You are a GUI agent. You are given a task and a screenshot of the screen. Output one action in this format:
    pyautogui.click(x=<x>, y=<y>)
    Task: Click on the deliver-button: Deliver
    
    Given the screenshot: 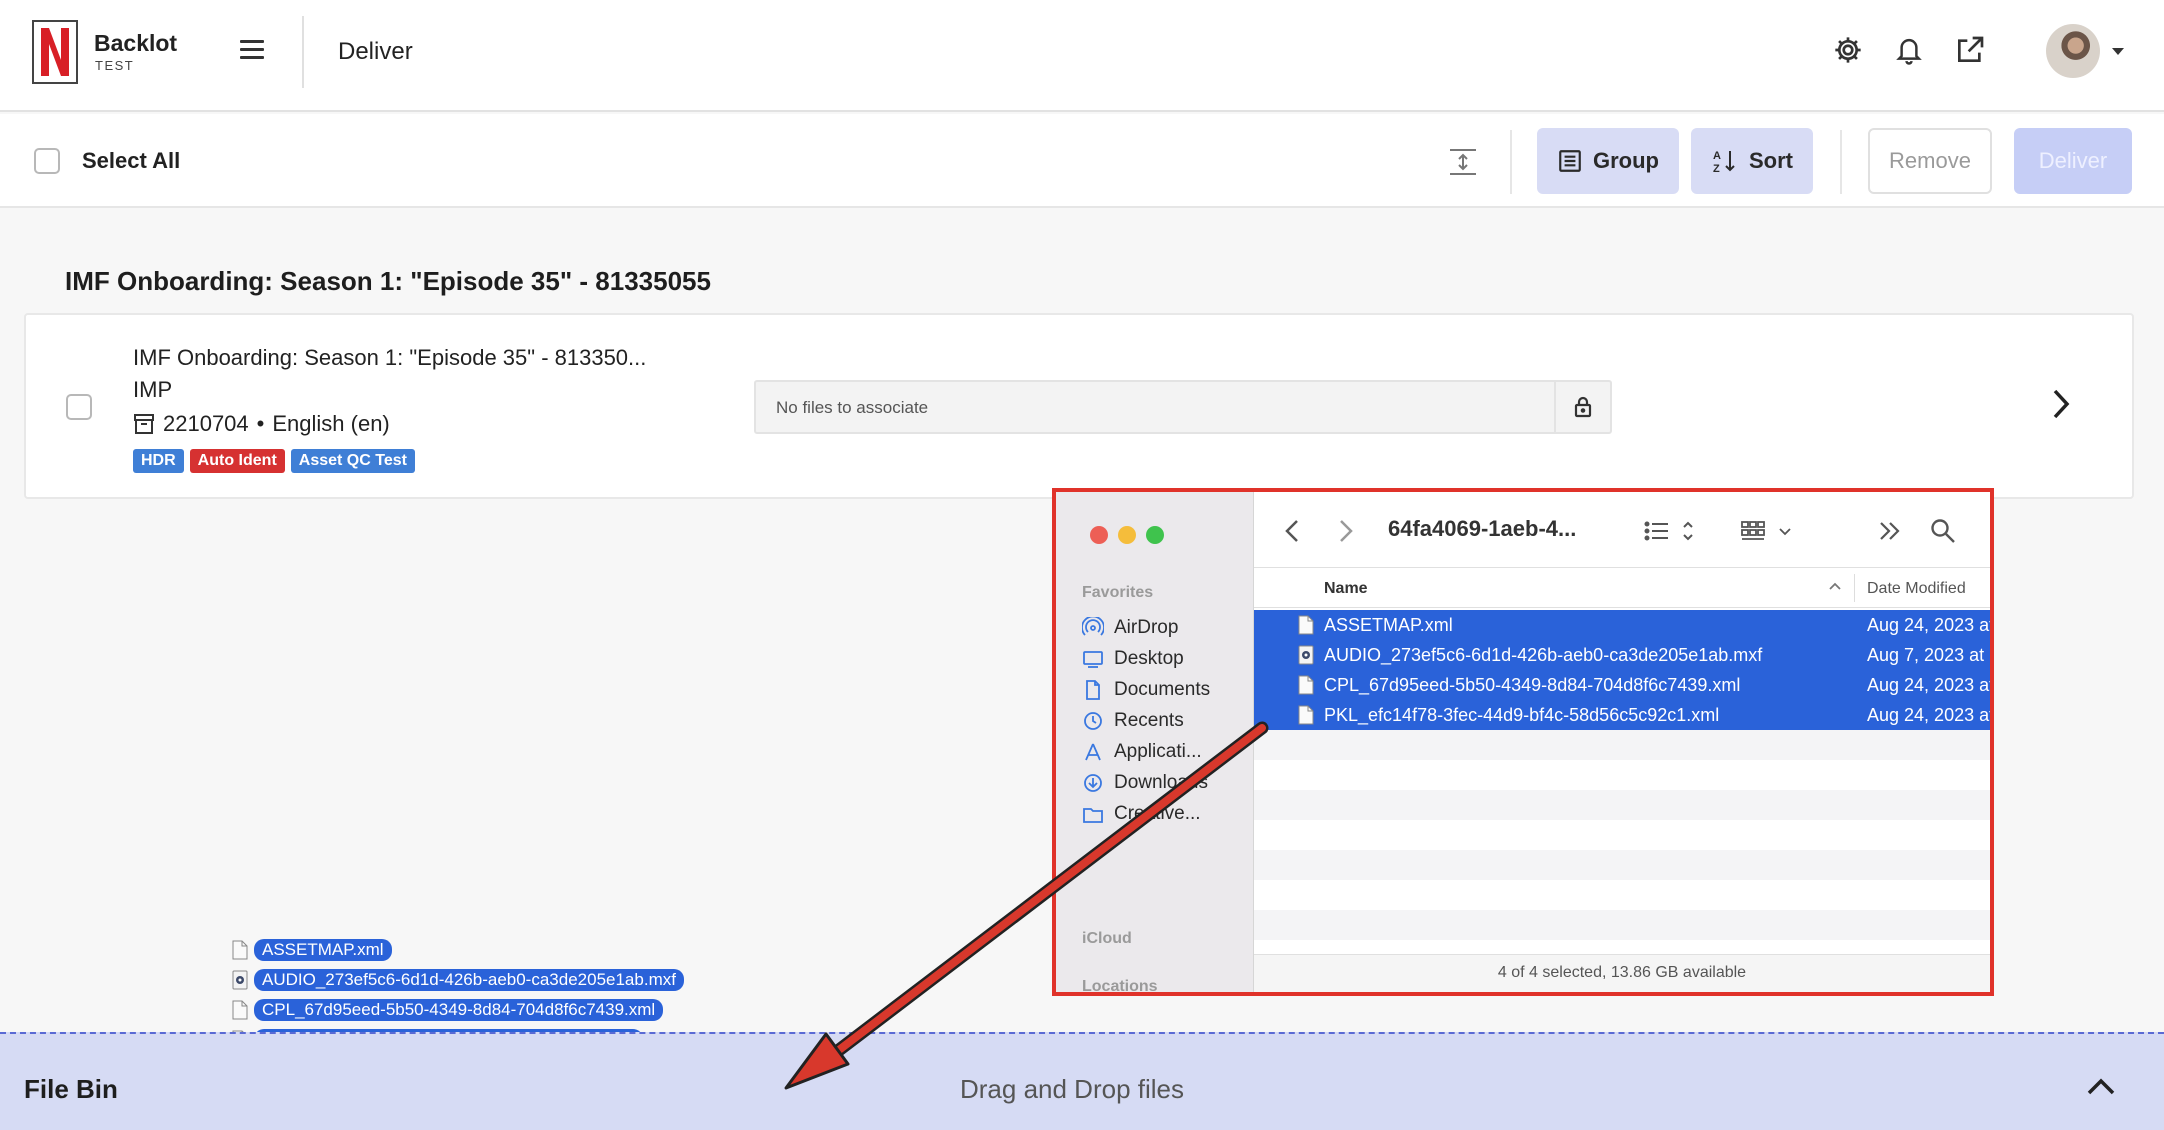 What is the action you would take?
    pyautogui.click(x=2073, y=161)
    